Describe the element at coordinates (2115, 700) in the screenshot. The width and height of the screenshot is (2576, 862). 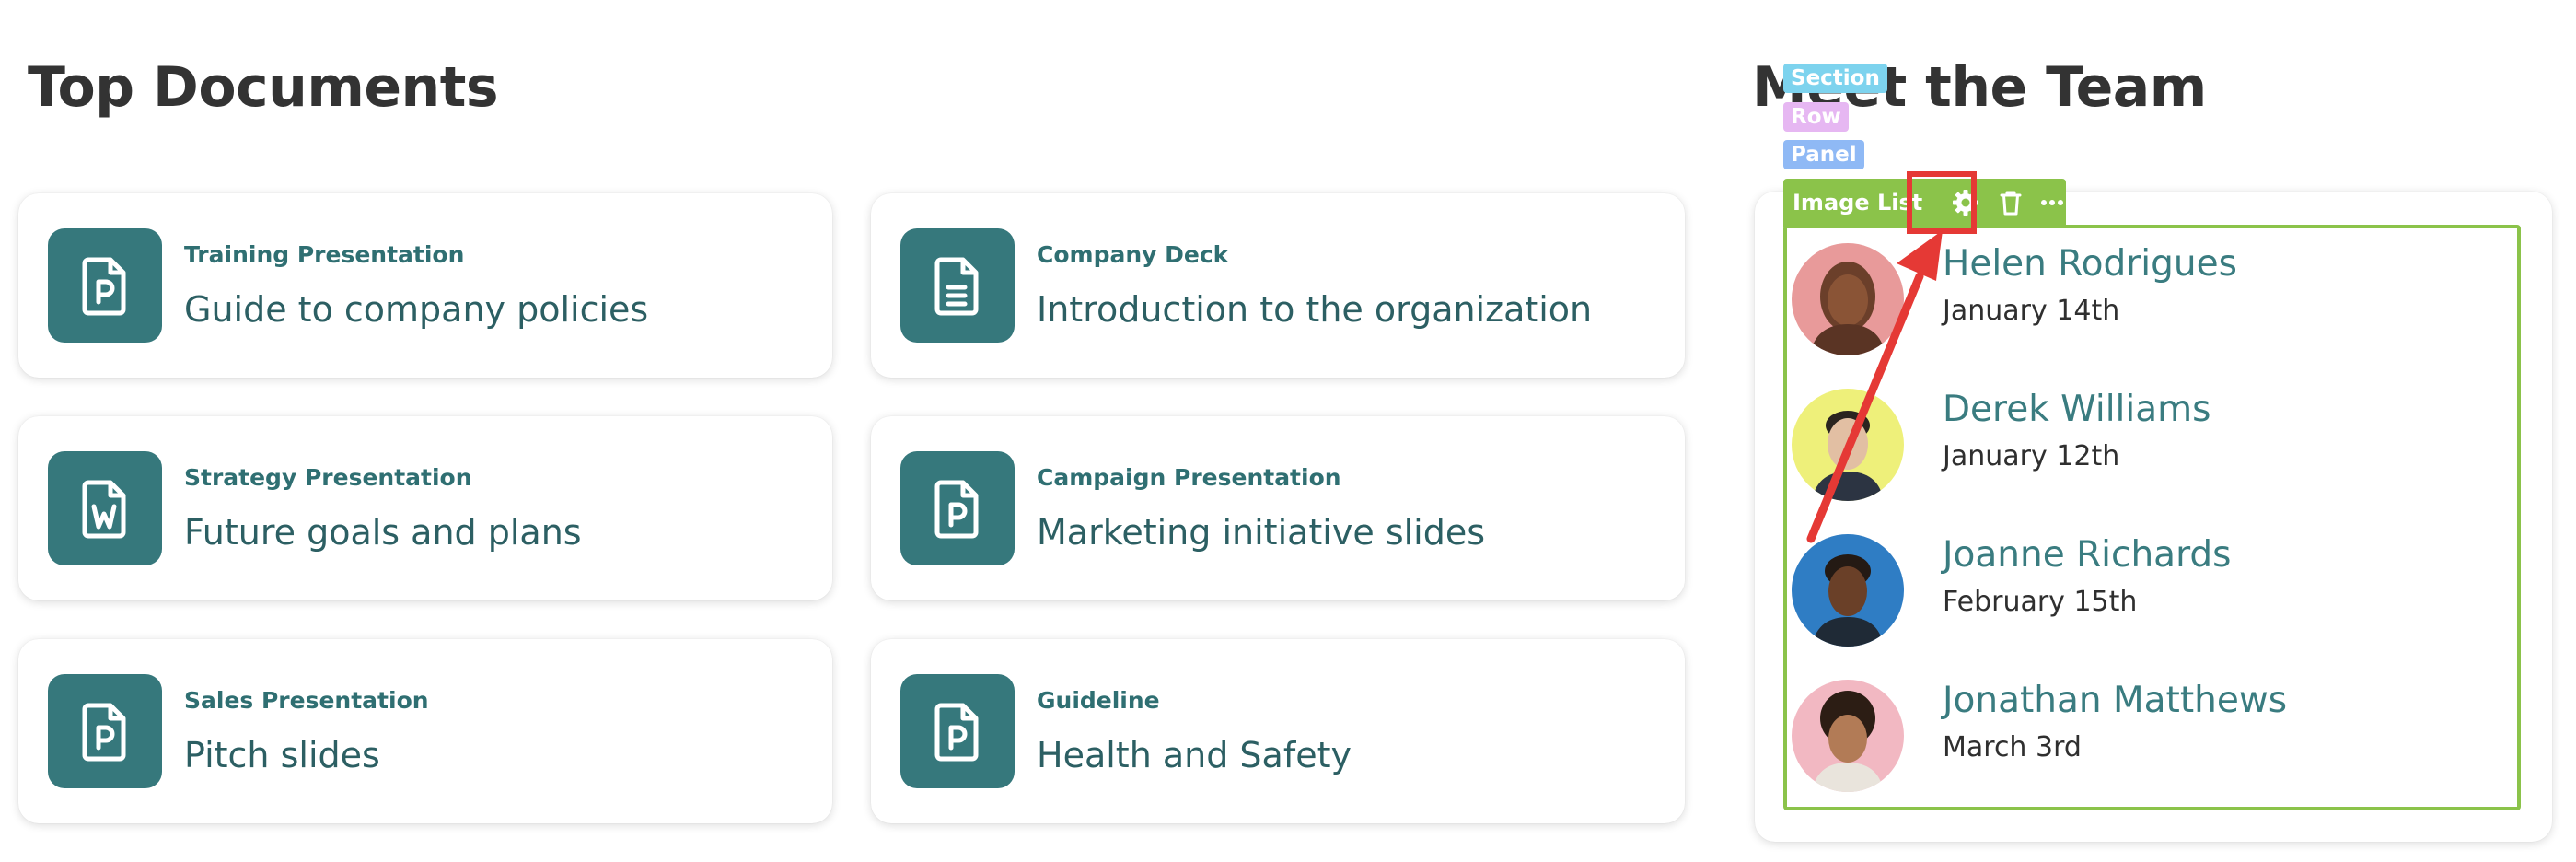
I see `member-name: Jonathan Matthews` at that location.